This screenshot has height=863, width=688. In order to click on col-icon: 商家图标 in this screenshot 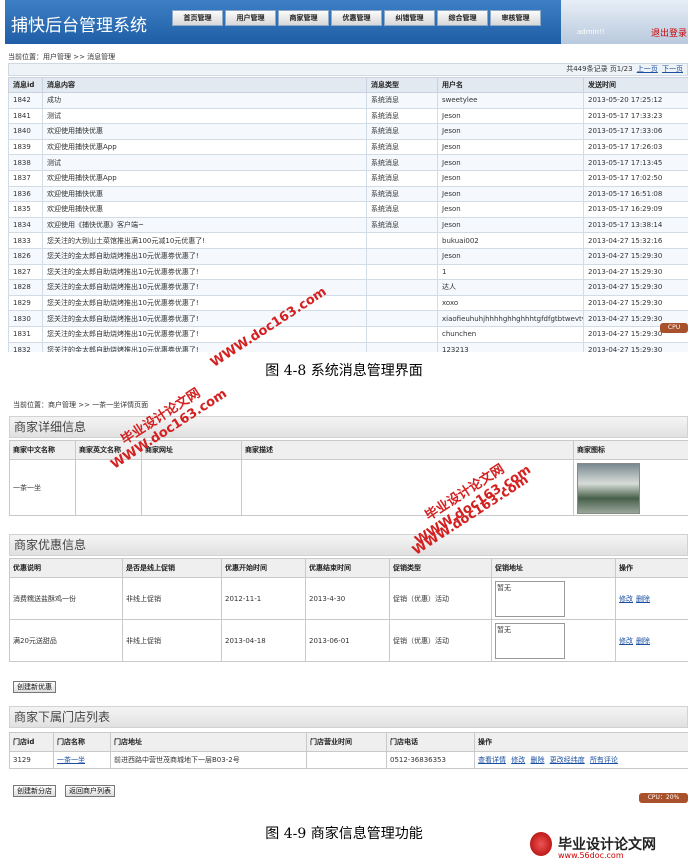, I will do `click(630, 450)`.